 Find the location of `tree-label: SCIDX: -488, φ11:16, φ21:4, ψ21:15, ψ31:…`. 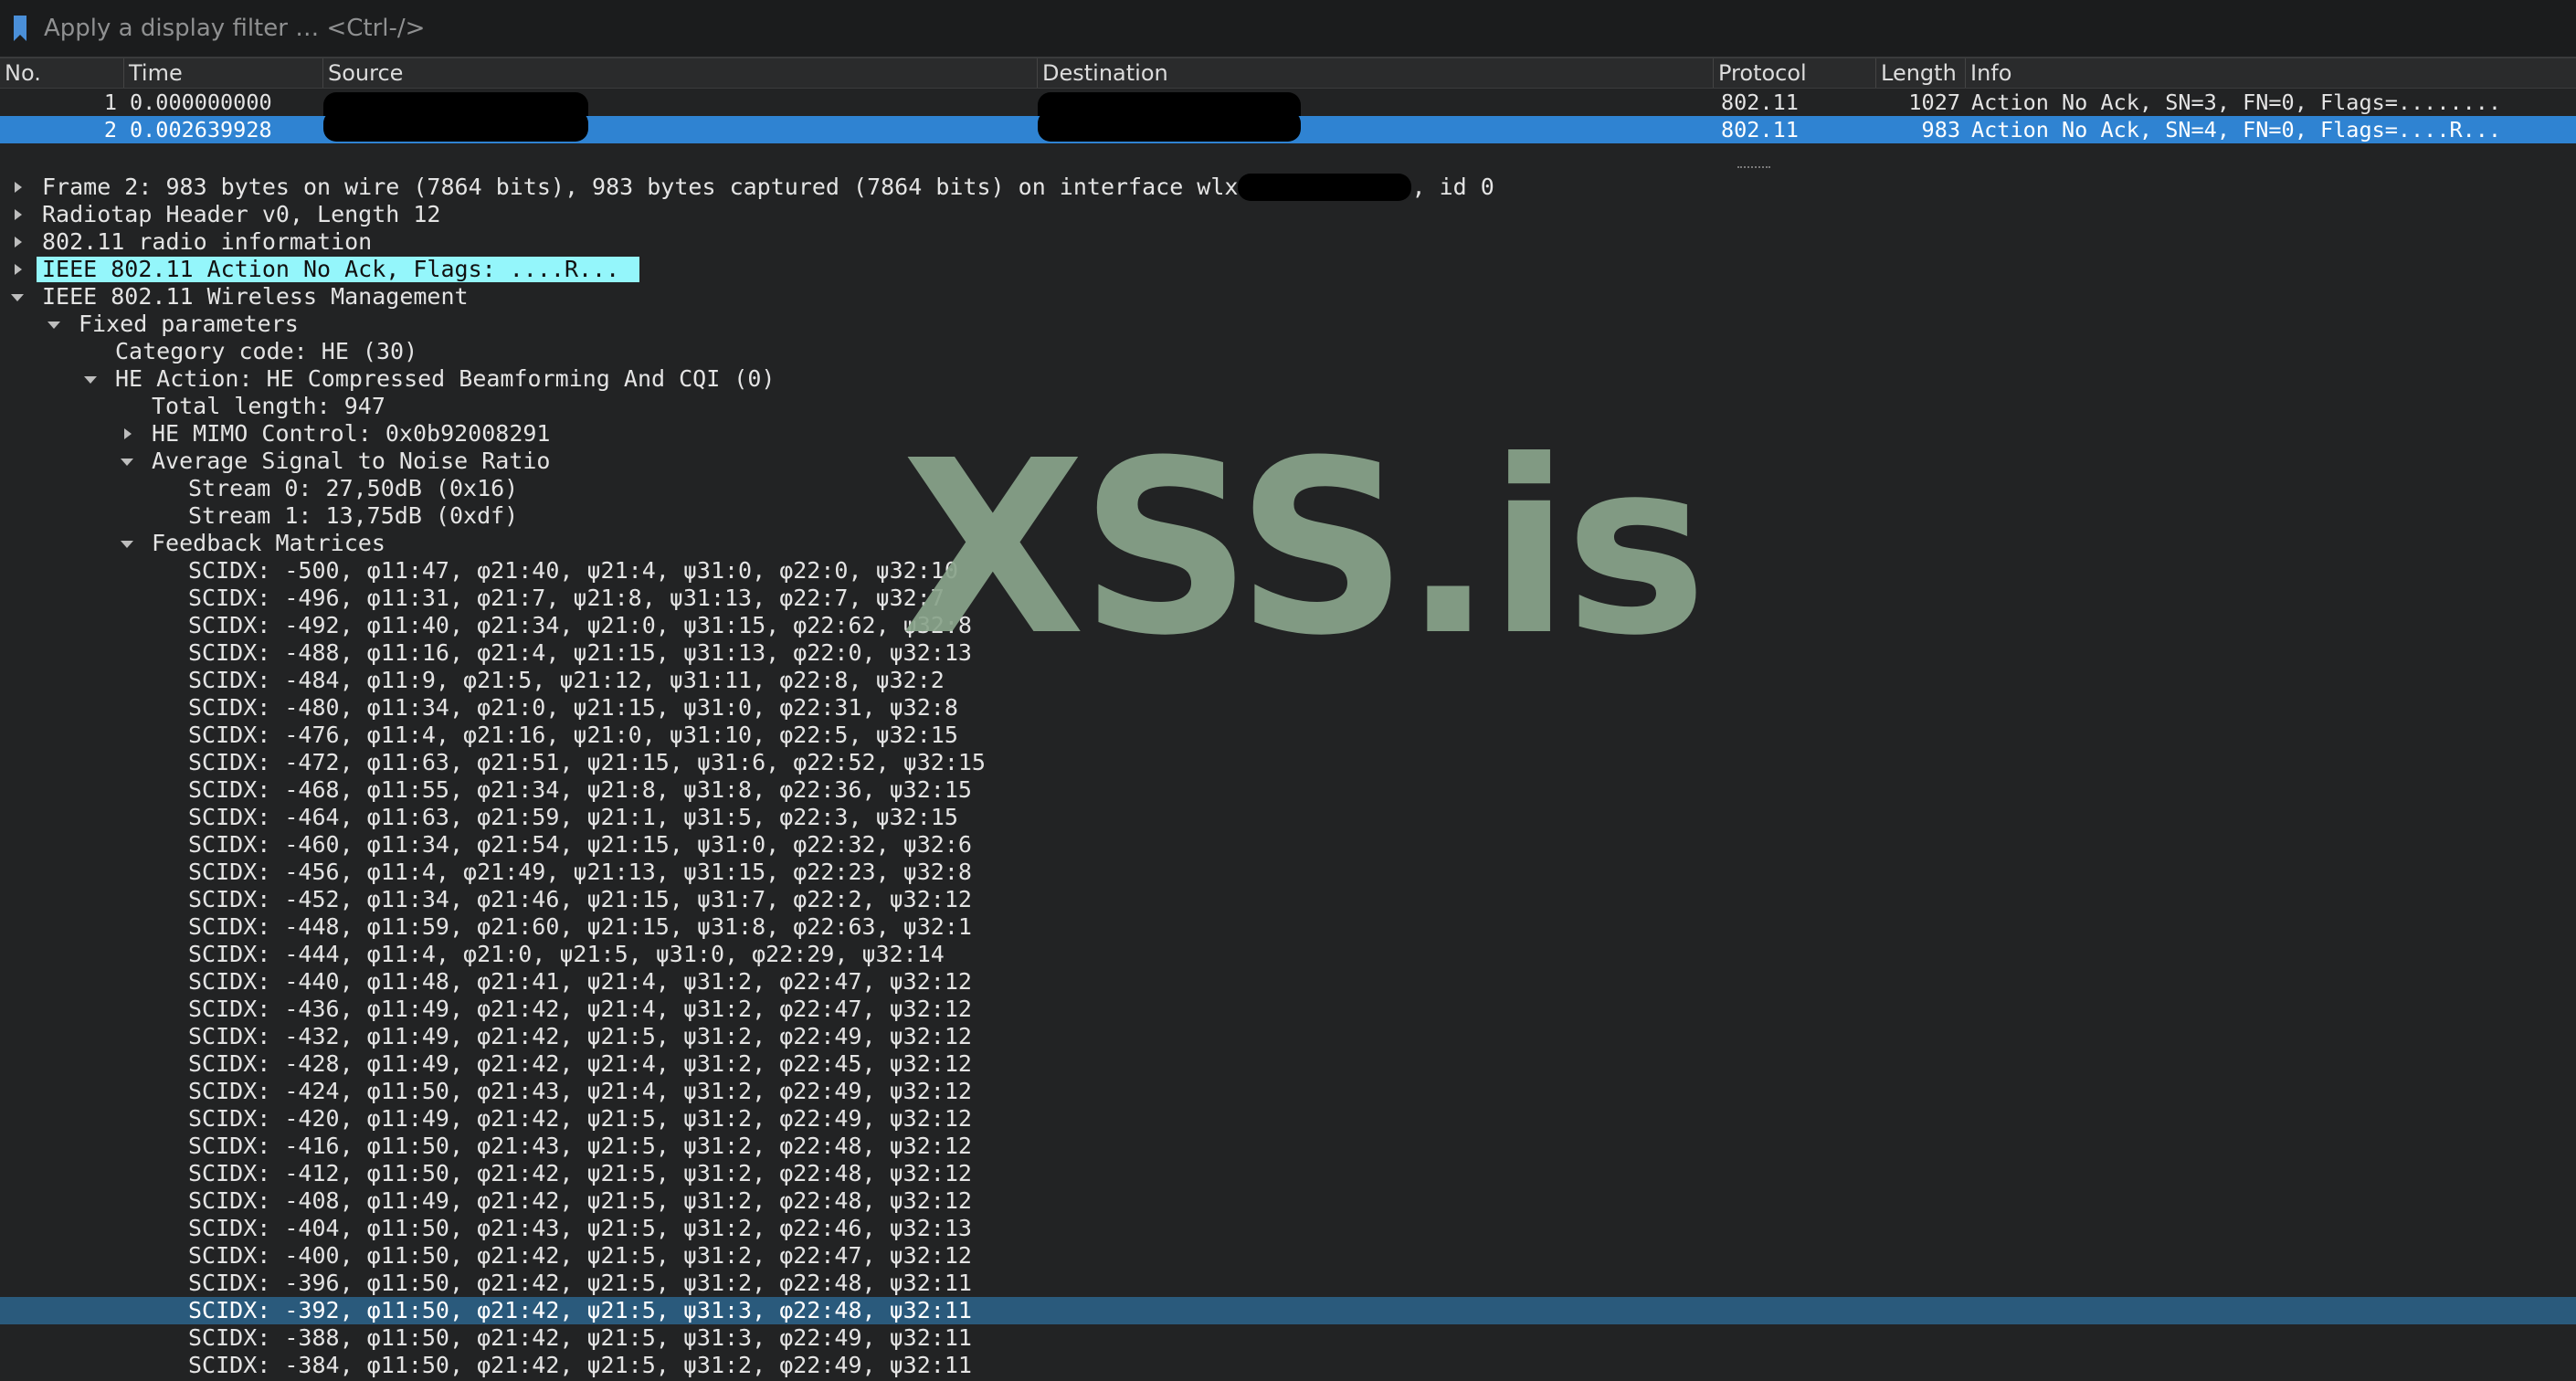

tree-label: SCIDX: -488, φ11:16, φ21:4, ψ21:15, ψ31:… is located at coordinates (580, 653).